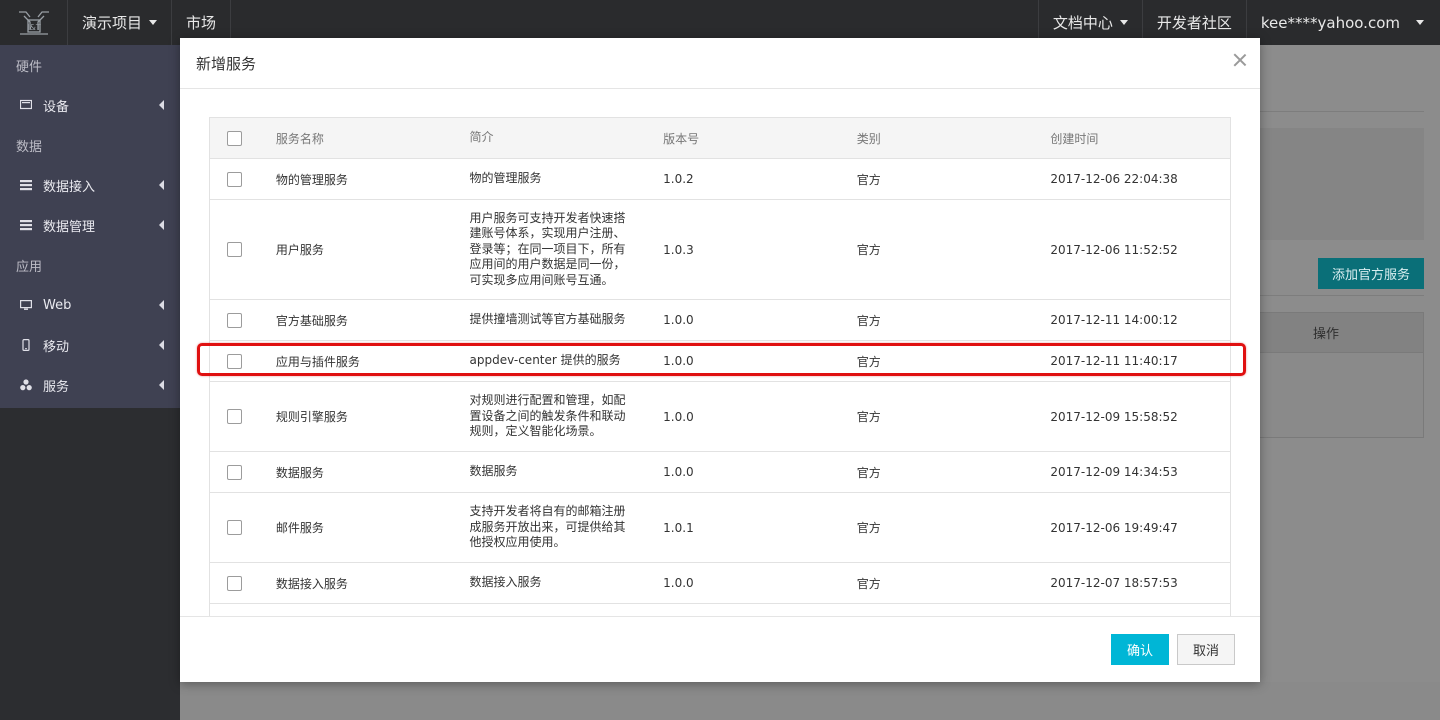 This screenshot has height=720, width=1440. I want to click on market-label: 市场, so click(201, 23).